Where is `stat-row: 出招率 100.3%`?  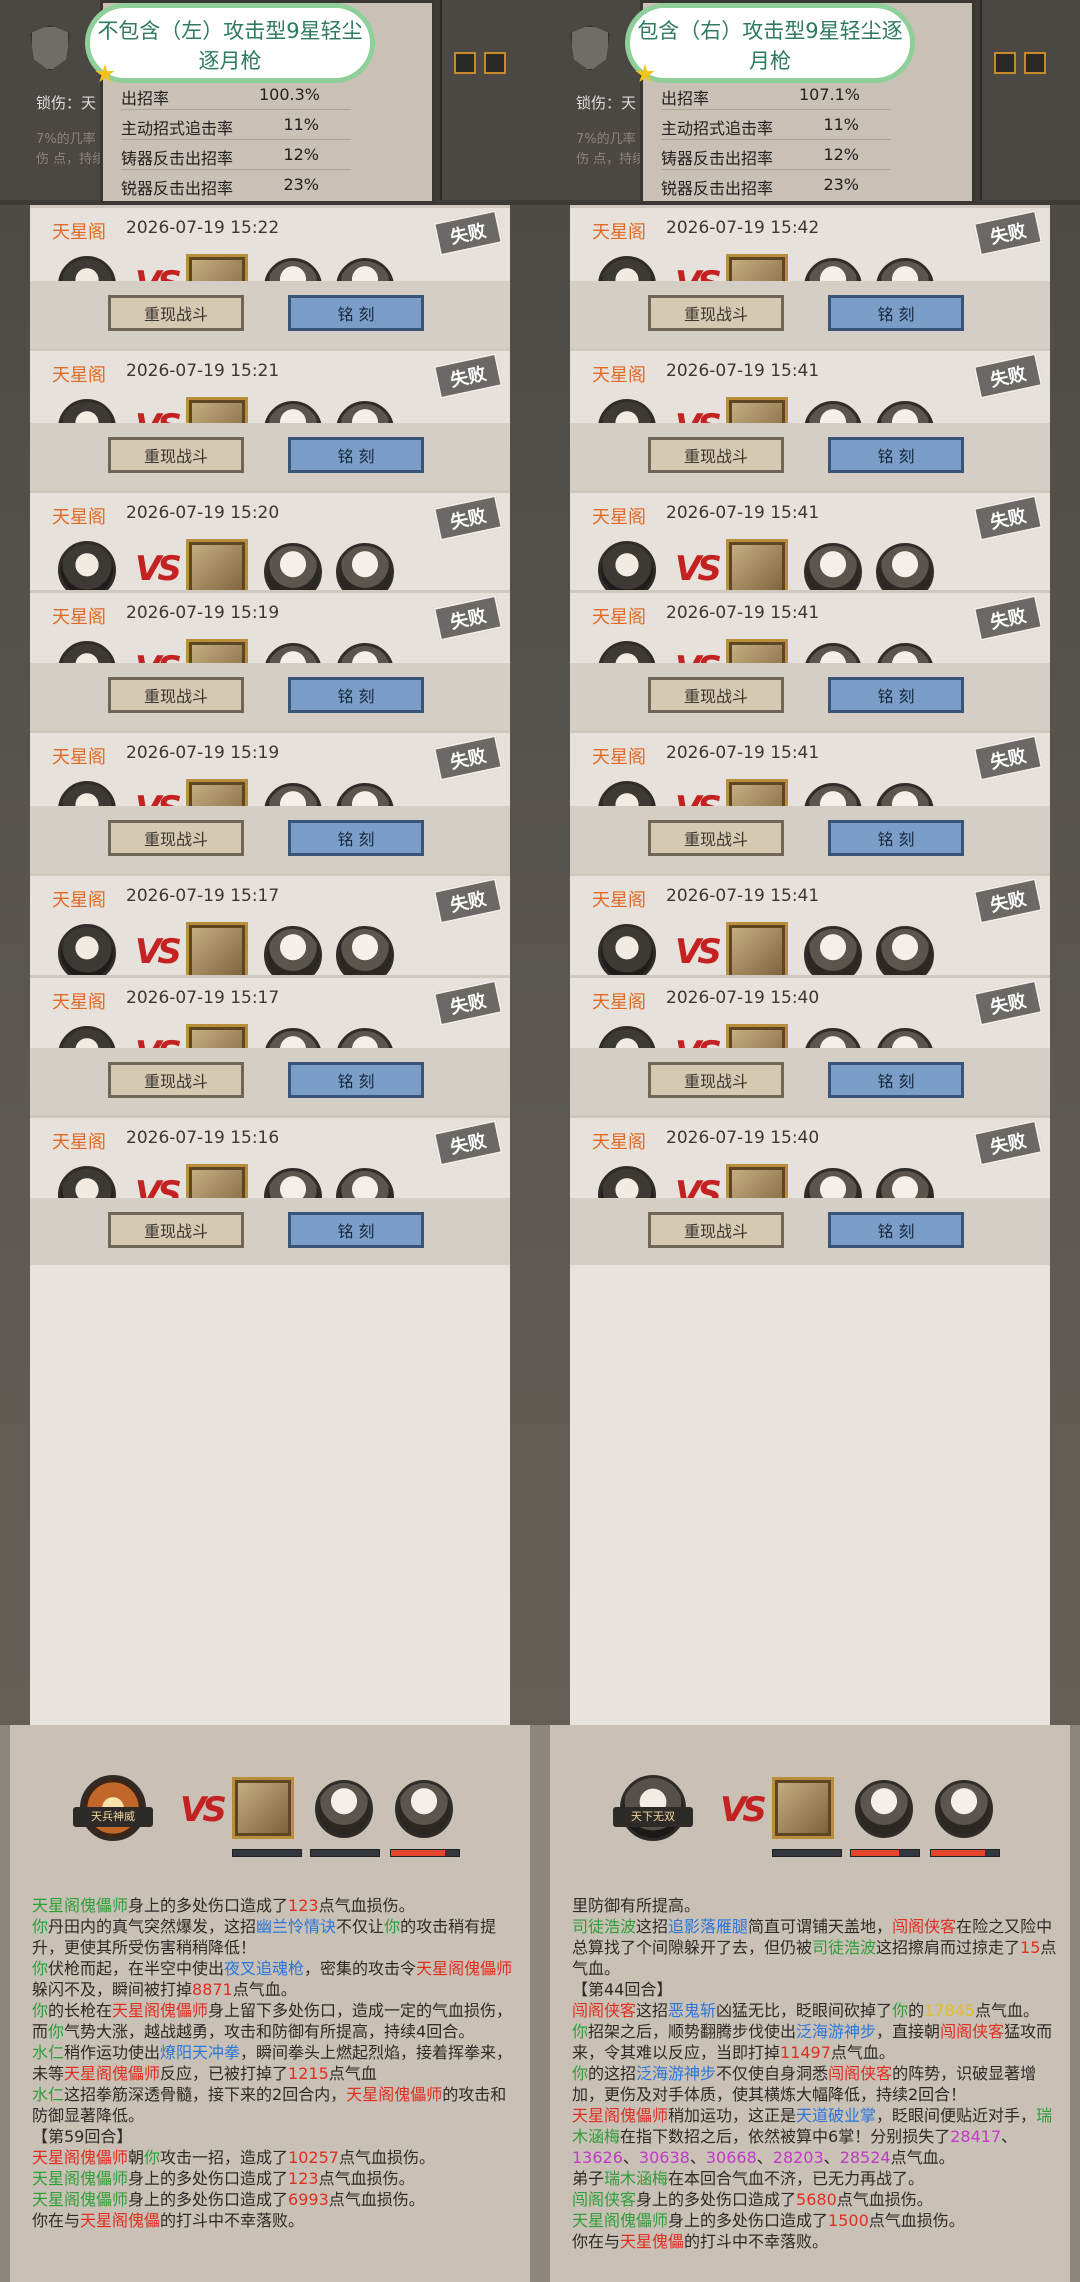
stat-row: 出招率 100.3% is located at coordinates (221, 96).